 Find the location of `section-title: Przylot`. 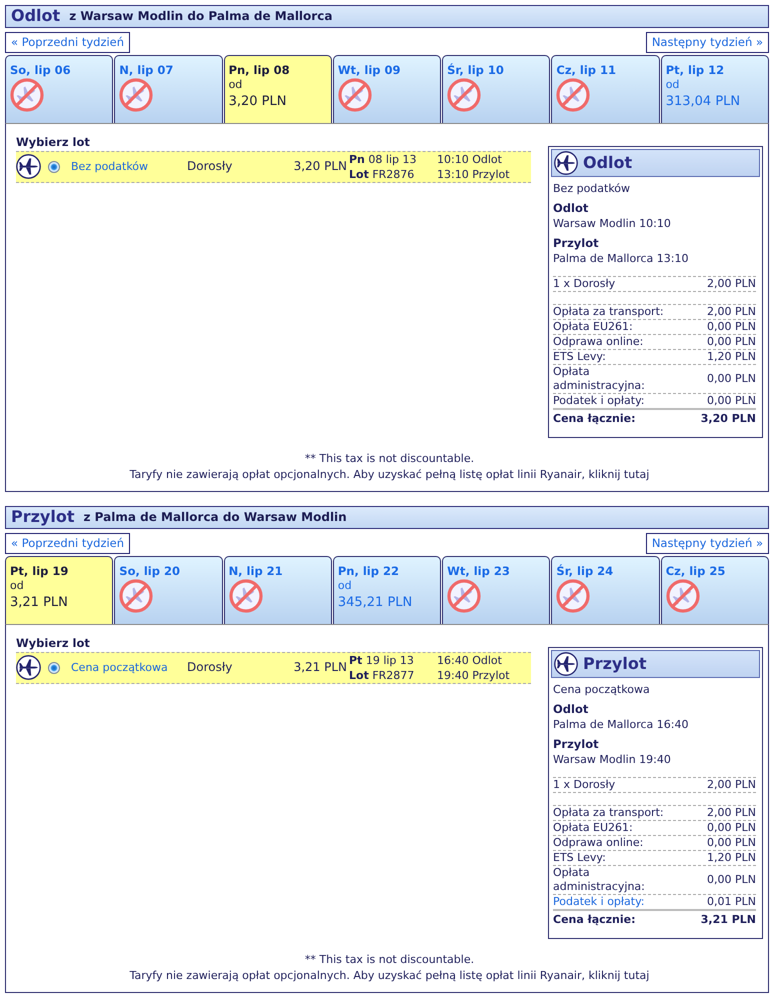

section-title: Przylot is located at coordinates (42, 517).